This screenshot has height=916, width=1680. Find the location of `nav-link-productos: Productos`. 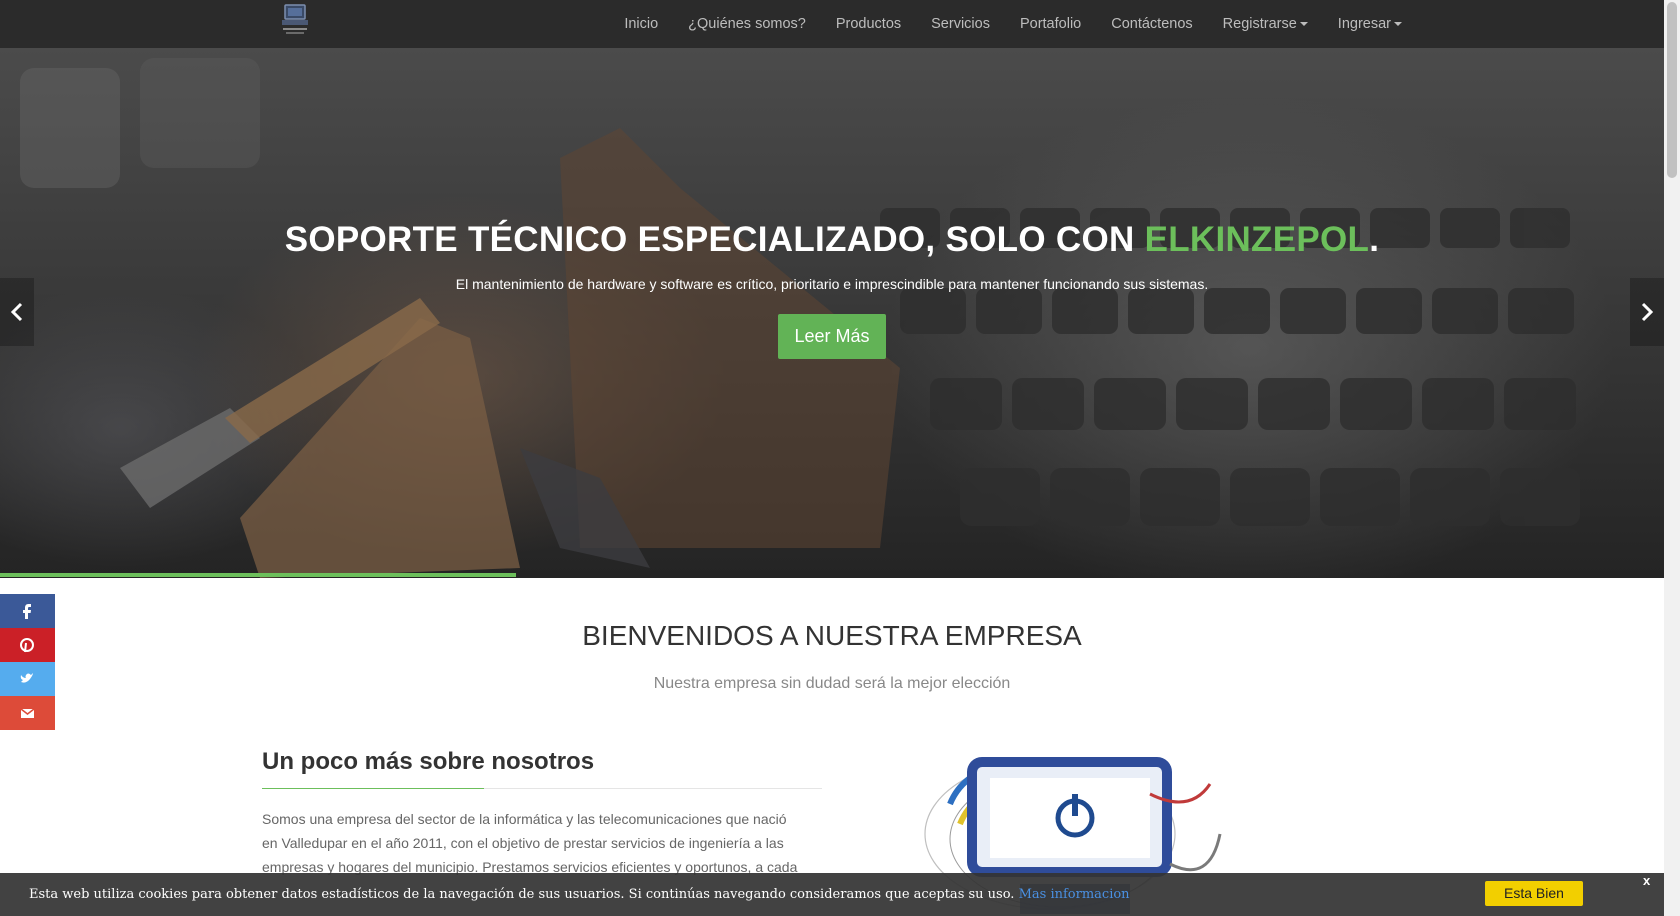

nav-link-productos: Productos is located at coordinates (868, 24).